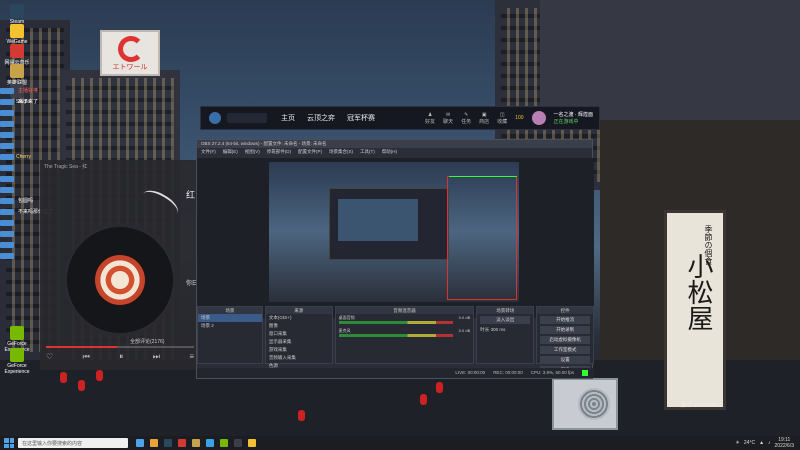 The image size is (800, 450). What do you see at coordinates (17, 75) in the screenshot?
I see `desktop-icon: 英雄联盟` at bounding box center [17, 75].